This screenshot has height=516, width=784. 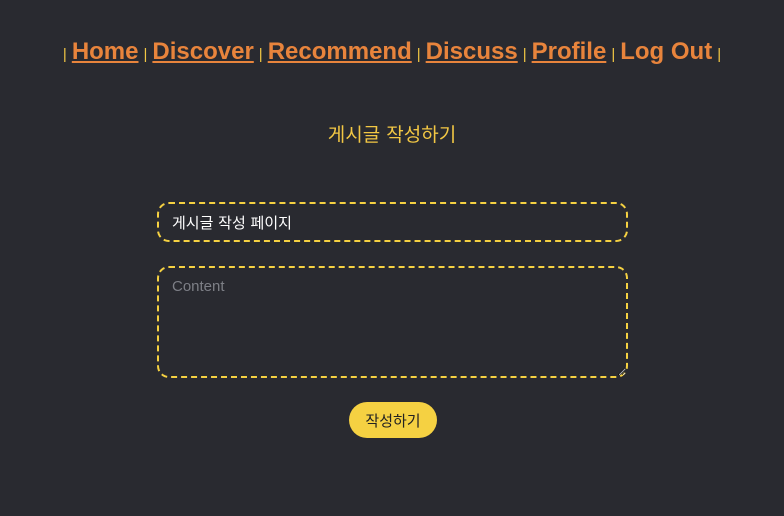 I want to click on nav-link-home: Home, so click(x=105, y=52).